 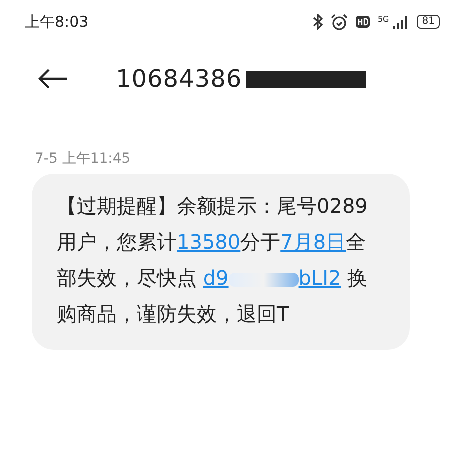 I want to click on message-timestamp: 7-5 上午11:45, so click(x=83, y=159).